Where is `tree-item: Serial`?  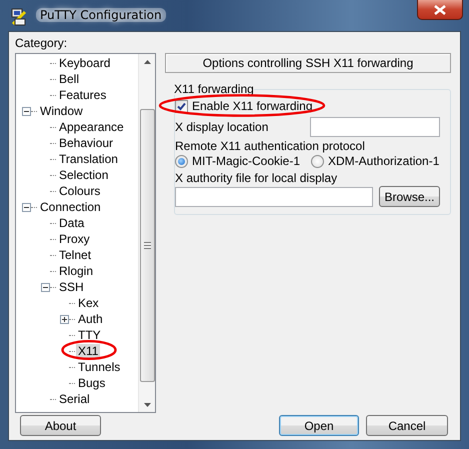
tree-item: Serial is located at coordinates (74, 399).